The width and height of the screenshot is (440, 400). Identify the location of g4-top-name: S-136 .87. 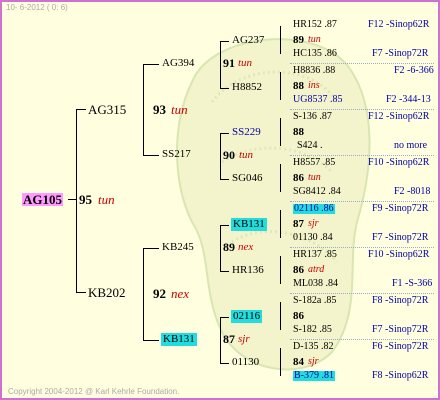
(312, 117).